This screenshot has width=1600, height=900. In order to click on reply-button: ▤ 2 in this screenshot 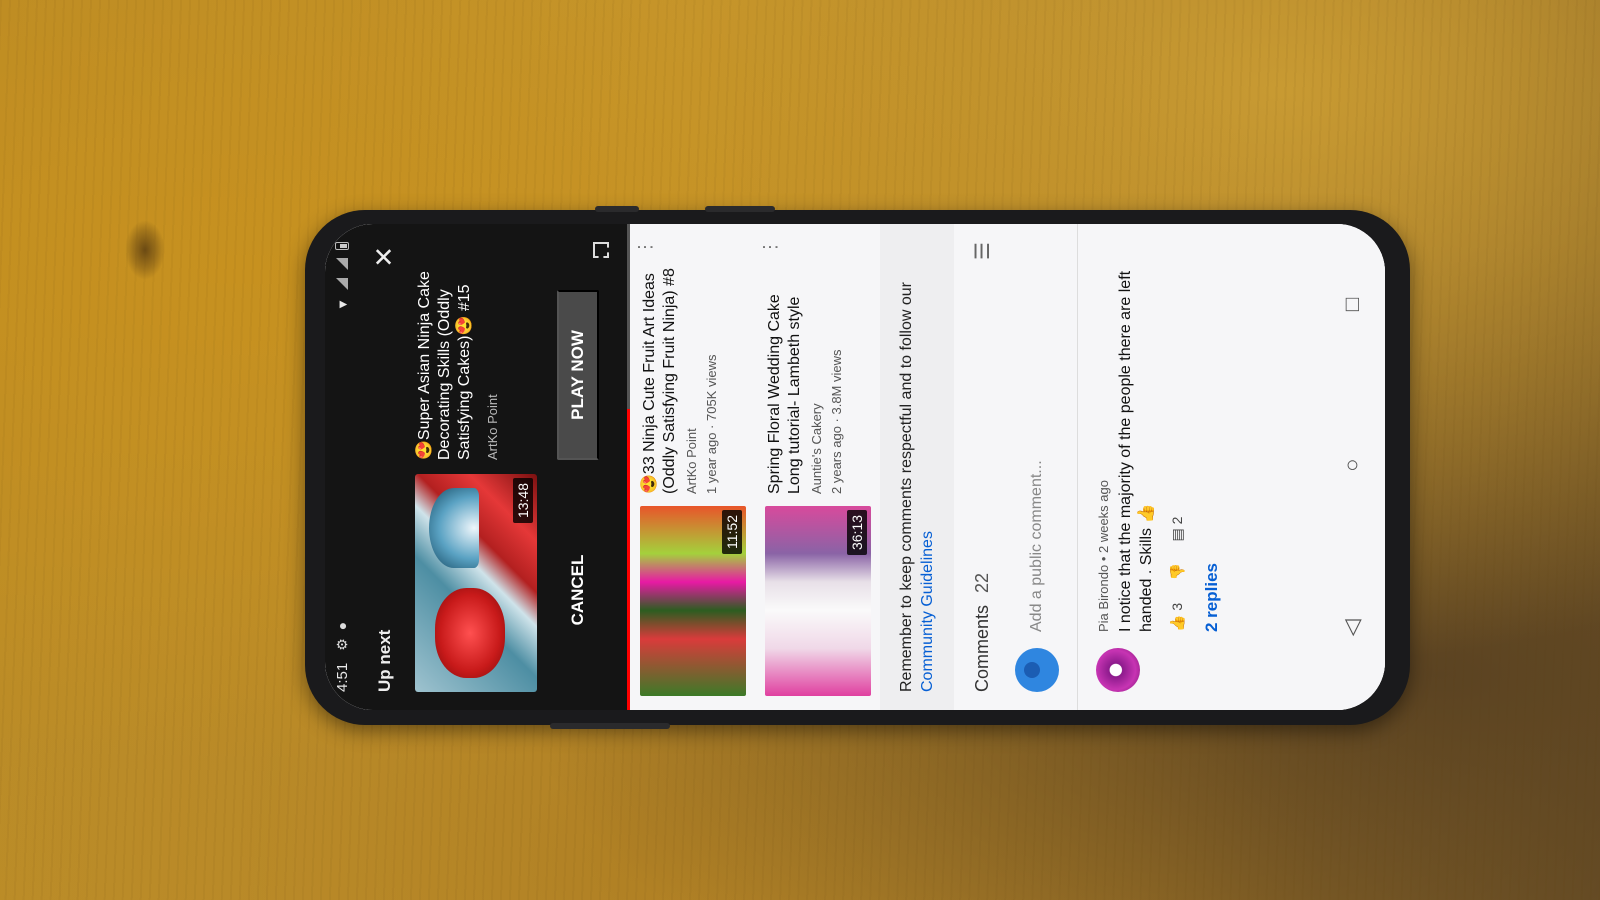, I will do `click(1177, 529)`.